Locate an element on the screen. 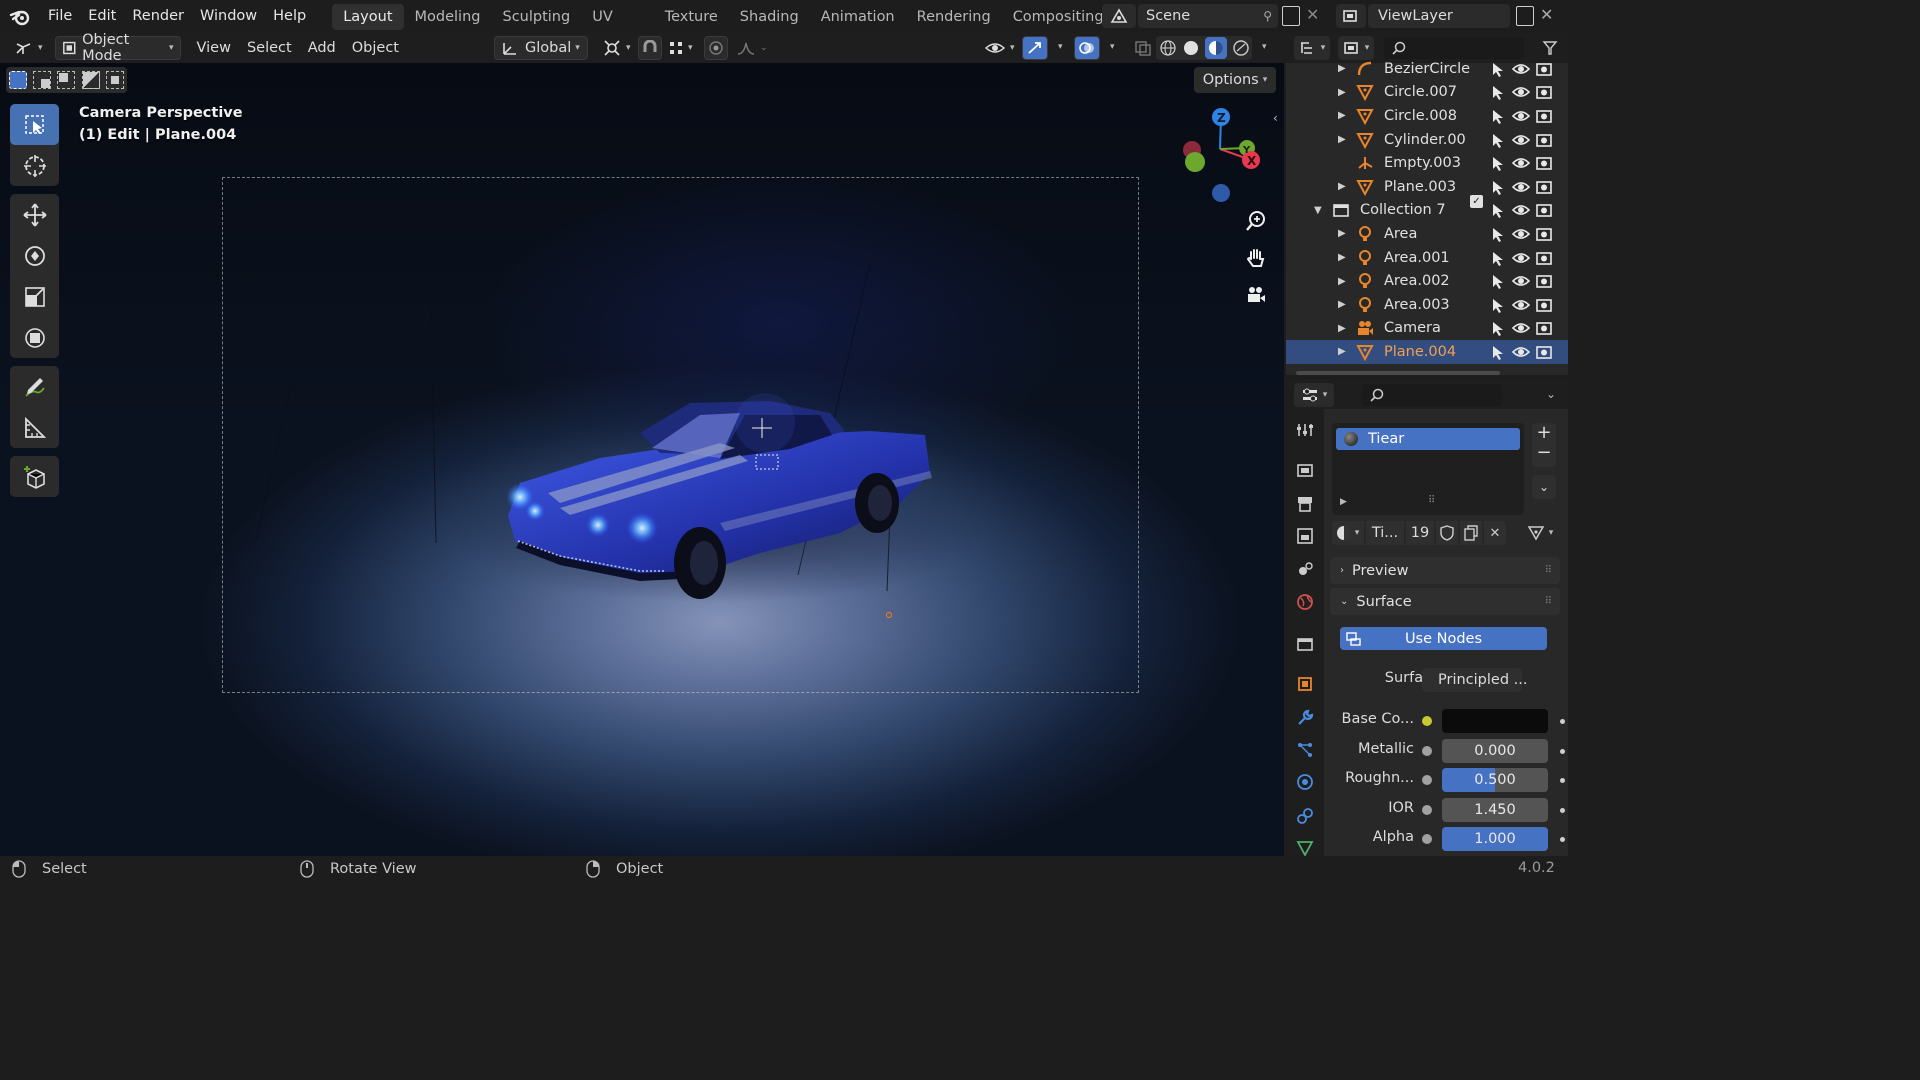  tool-measure is located at coordinates (34, 427).